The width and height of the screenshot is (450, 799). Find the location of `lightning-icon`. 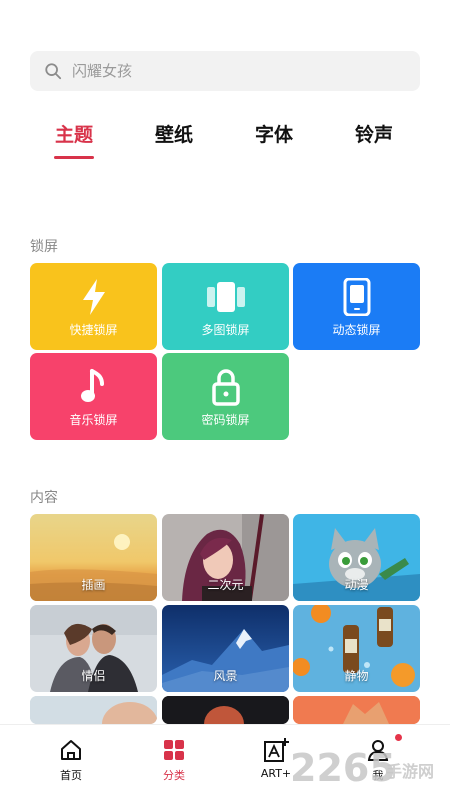

lightning-icon is located at coordinates (94, 297).